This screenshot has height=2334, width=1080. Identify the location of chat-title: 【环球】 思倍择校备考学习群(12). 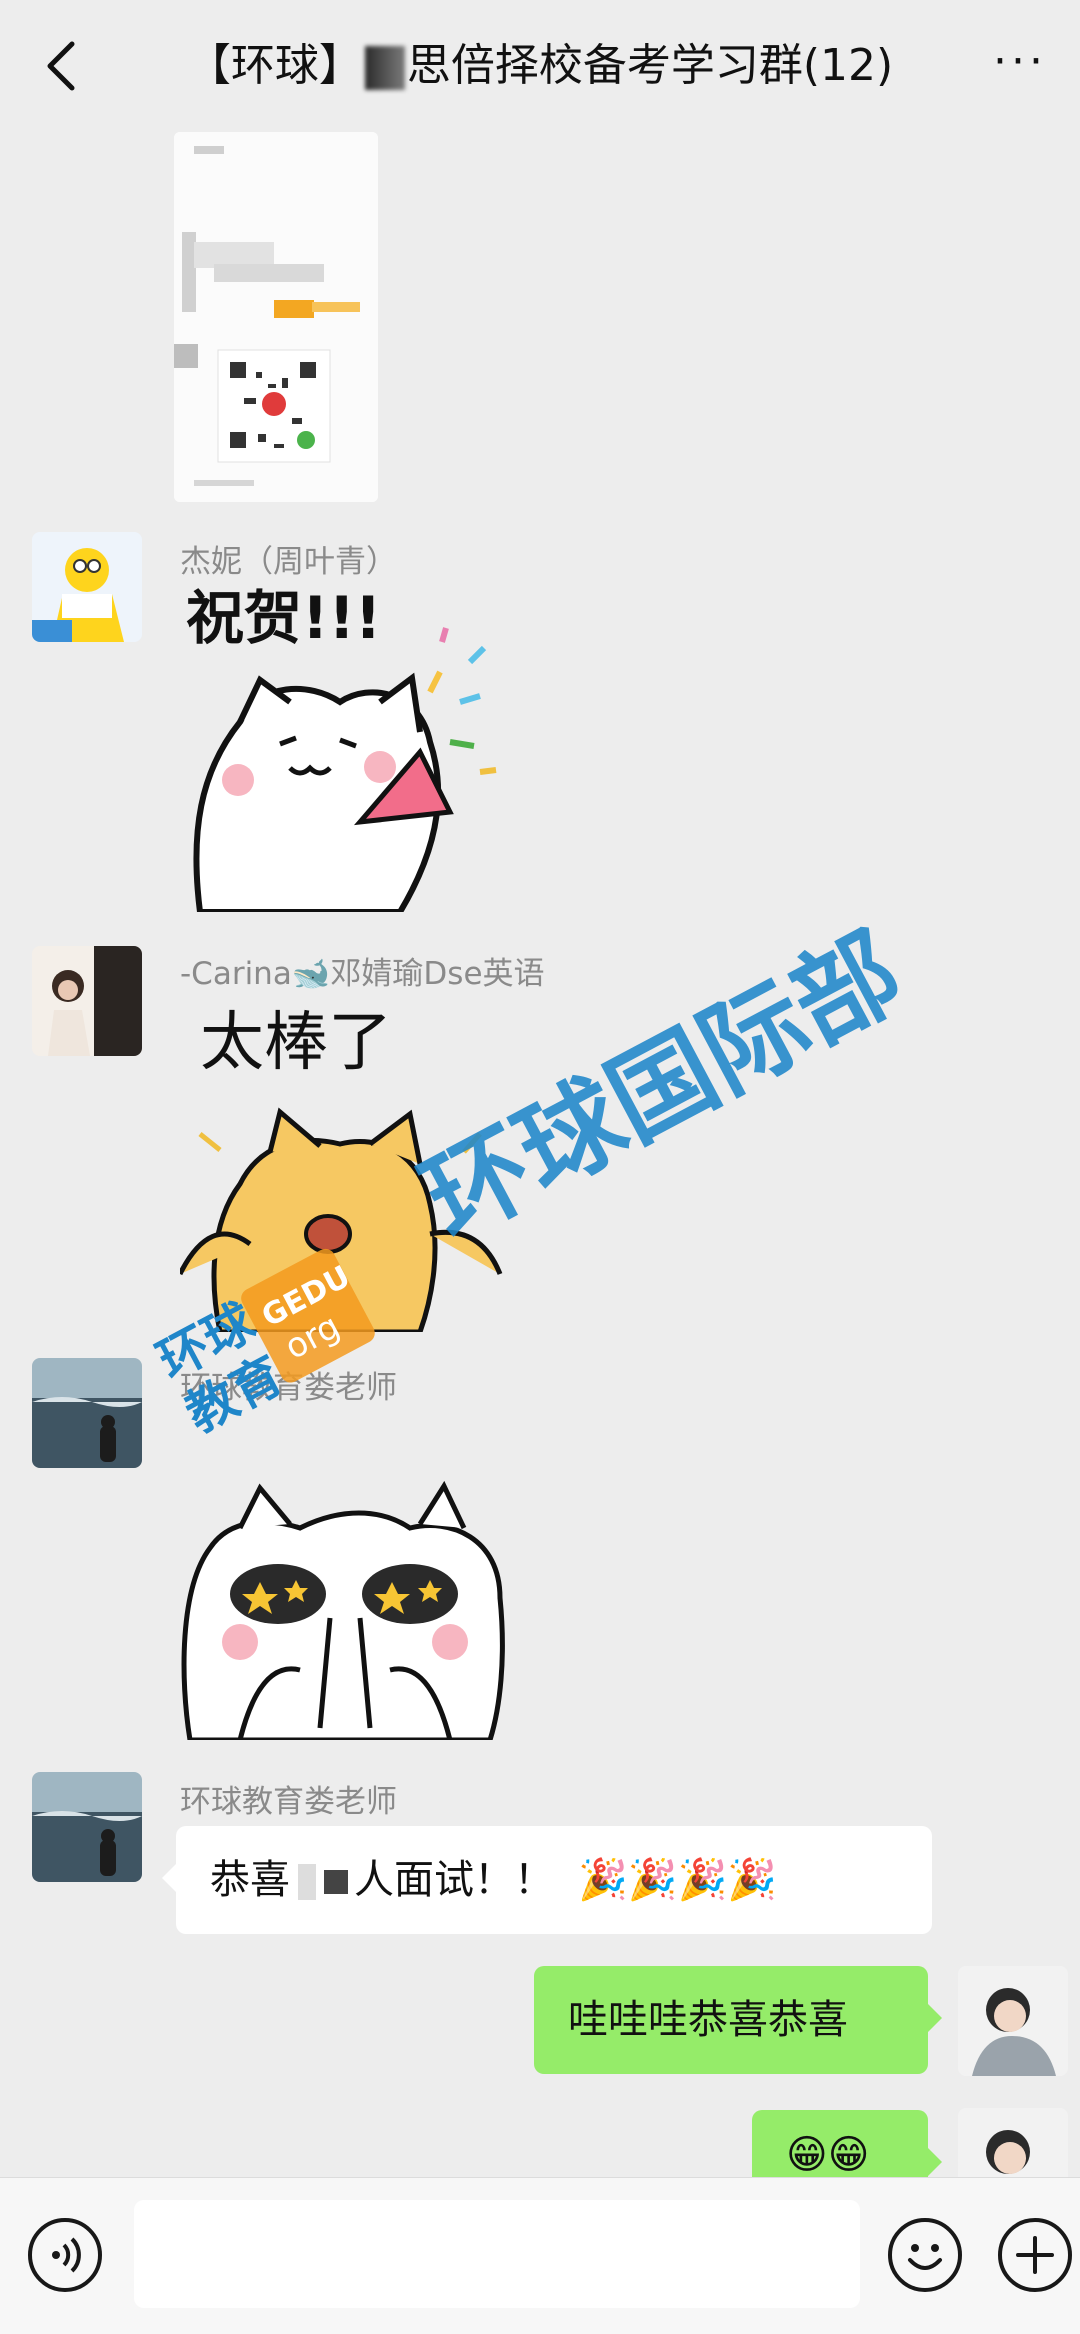
(540, 66).